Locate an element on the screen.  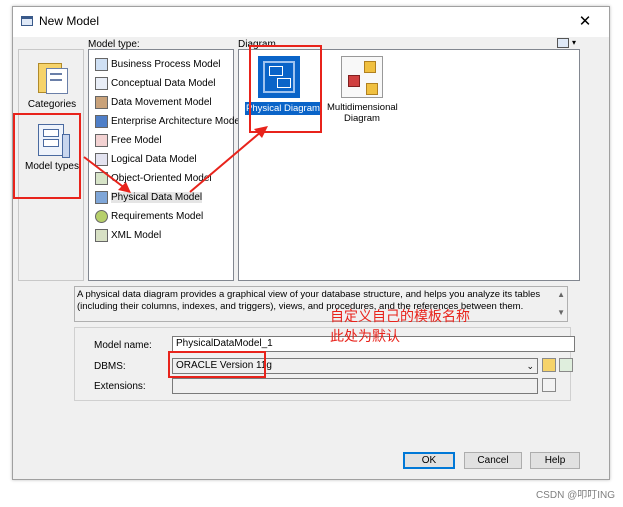
arrow-line-right is located at coordinates (226, 161).